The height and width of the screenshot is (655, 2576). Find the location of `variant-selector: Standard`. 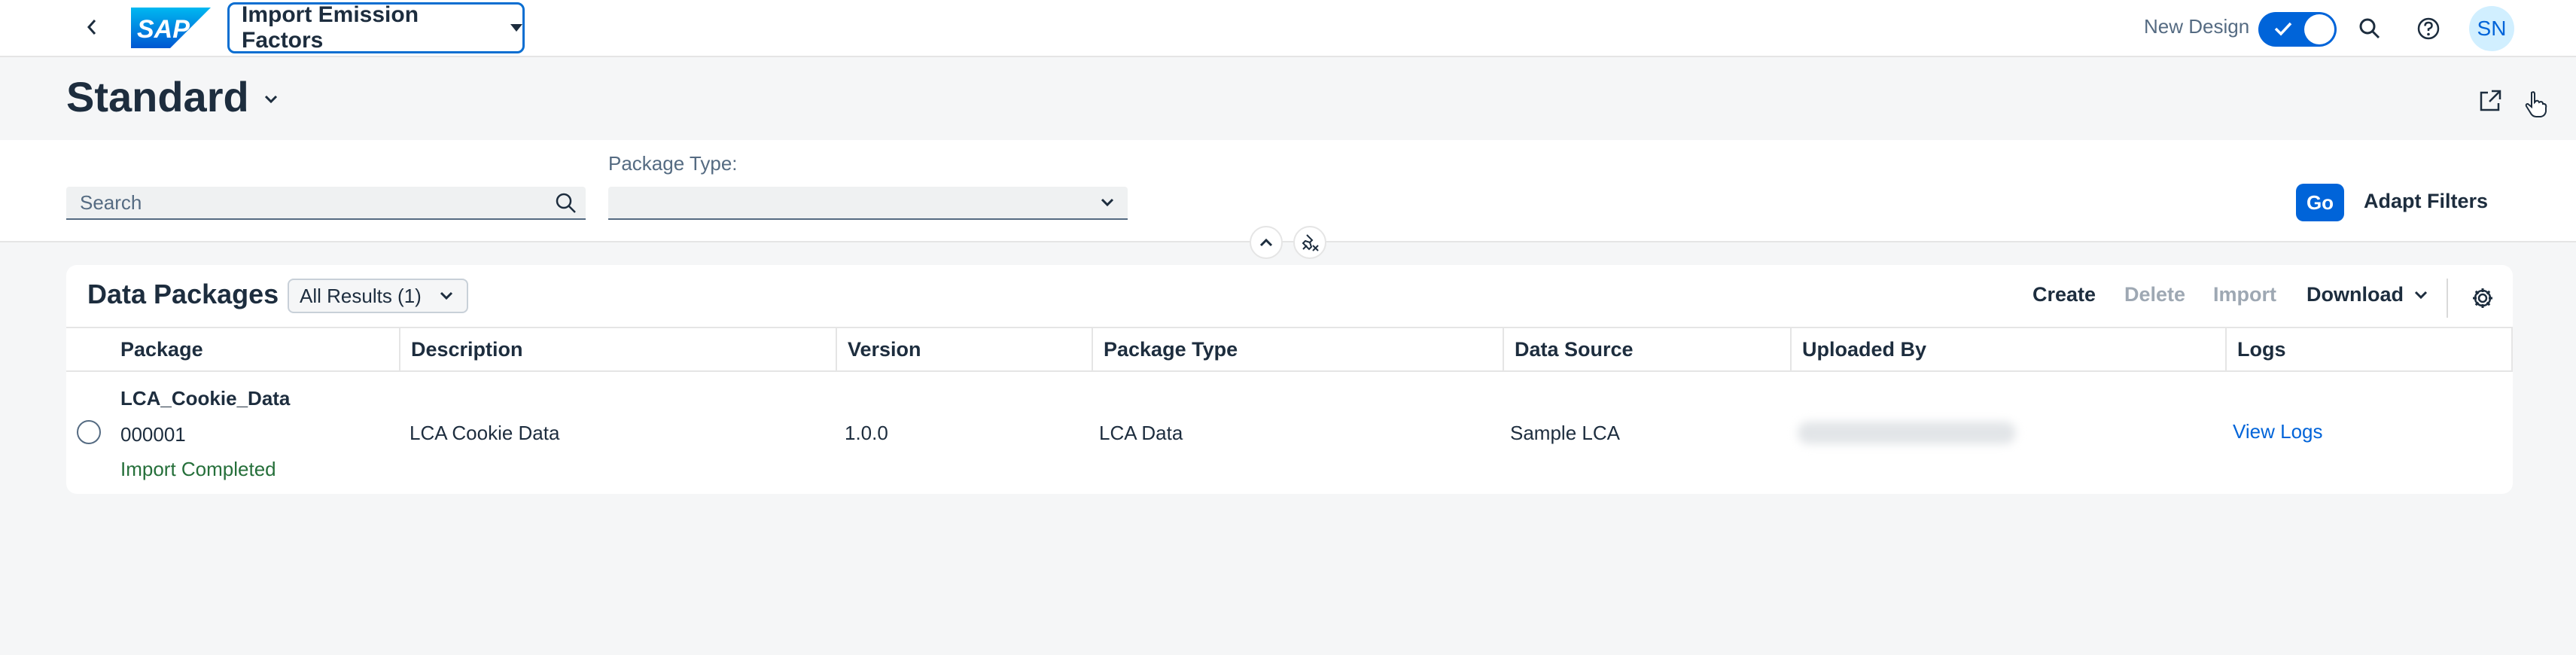

variant-selector: Standard is located at coordinates (172, 96).